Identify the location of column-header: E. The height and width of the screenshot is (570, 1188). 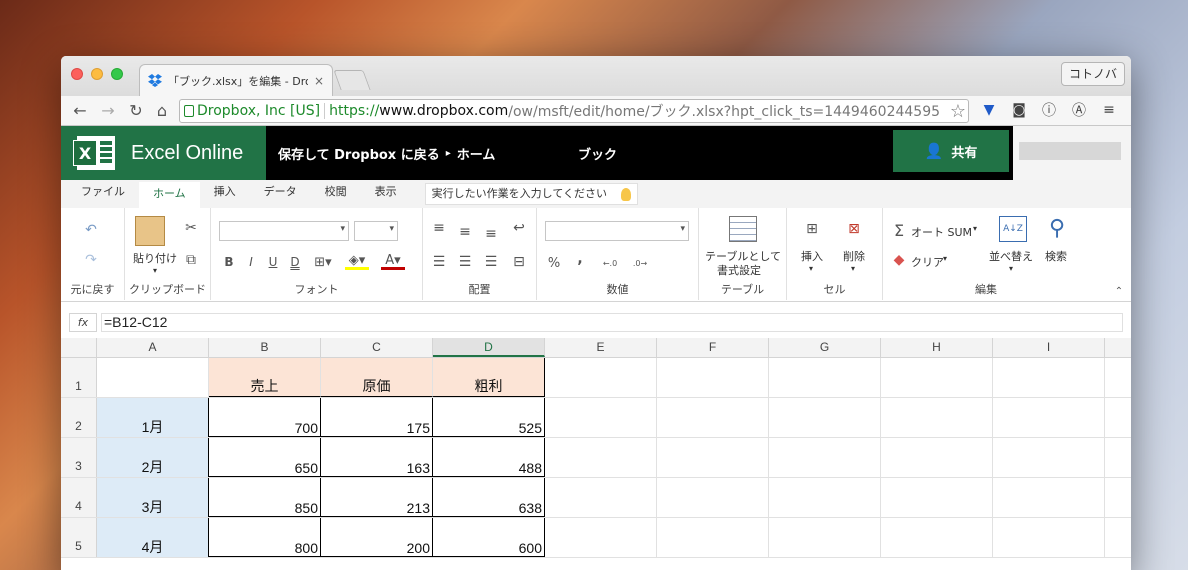
(601, 347).